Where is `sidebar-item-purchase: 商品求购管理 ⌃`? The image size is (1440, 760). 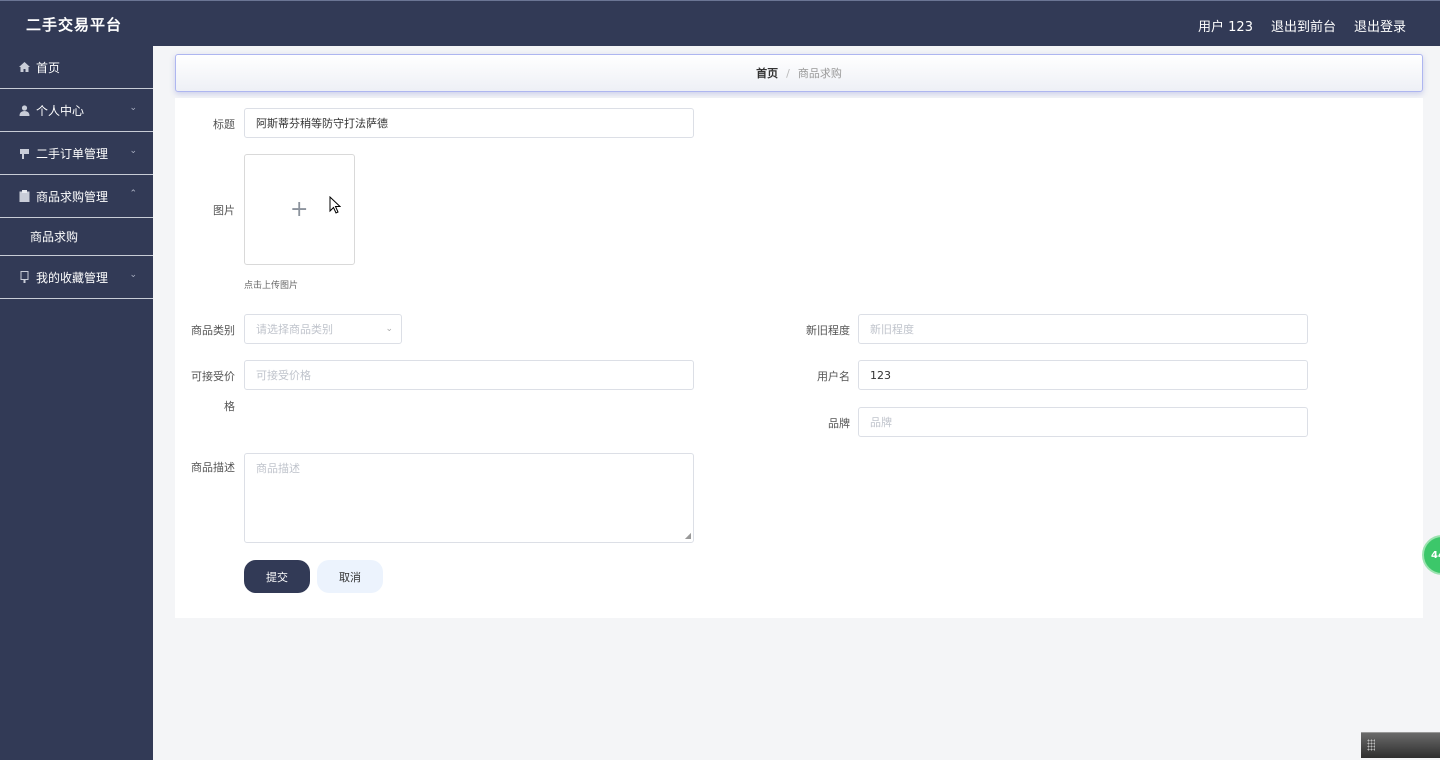
sidebar-item-purchase: 商品求购管理 ⌃ is located at coordinates (76, 196).